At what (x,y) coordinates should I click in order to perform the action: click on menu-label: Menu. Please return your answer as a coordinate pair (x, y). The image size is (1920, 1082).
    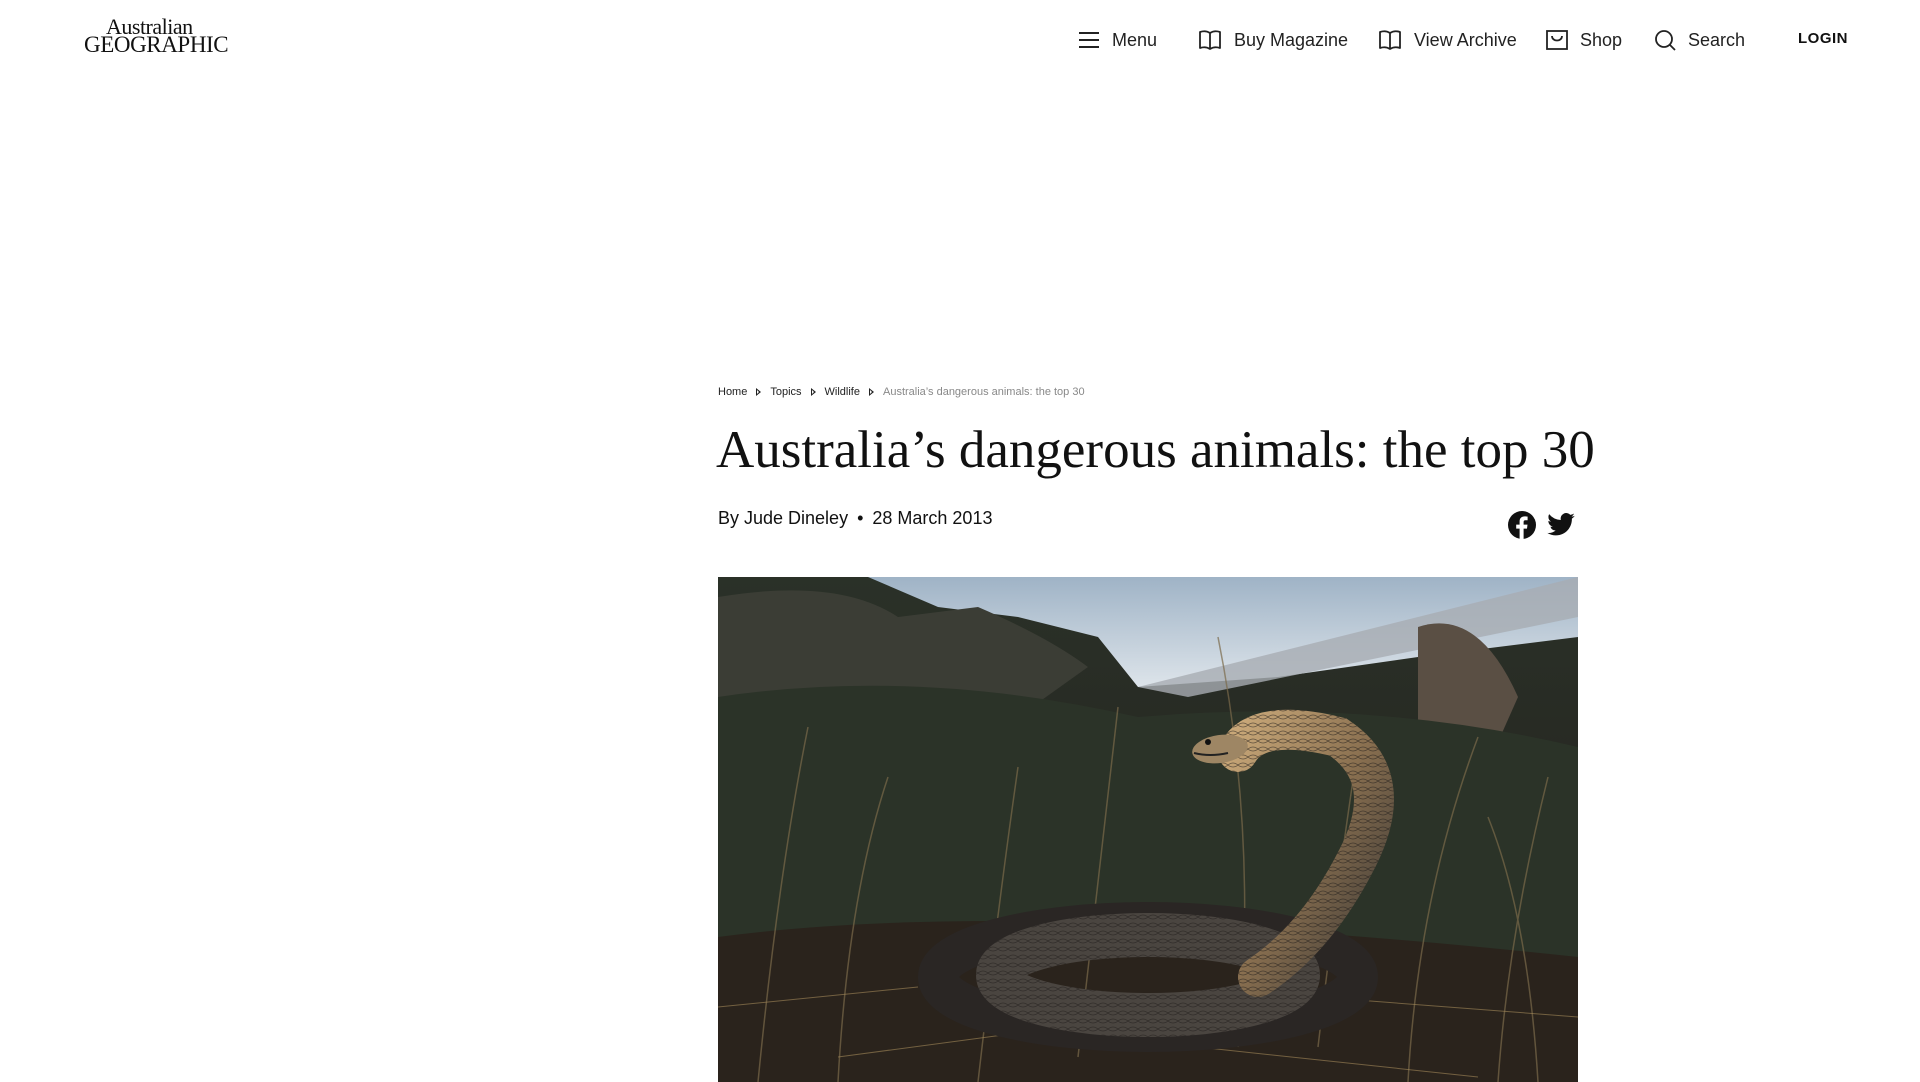
    Looking at the image, I should click on (1135, 39).